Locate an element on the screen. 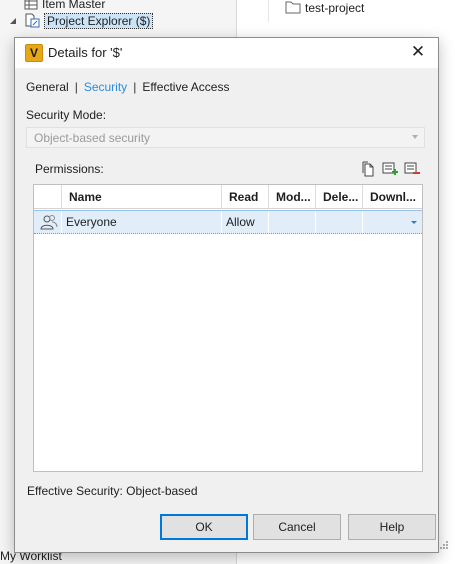 The image size is (455, 564). copy-icon is located at coordinates (369, 169).